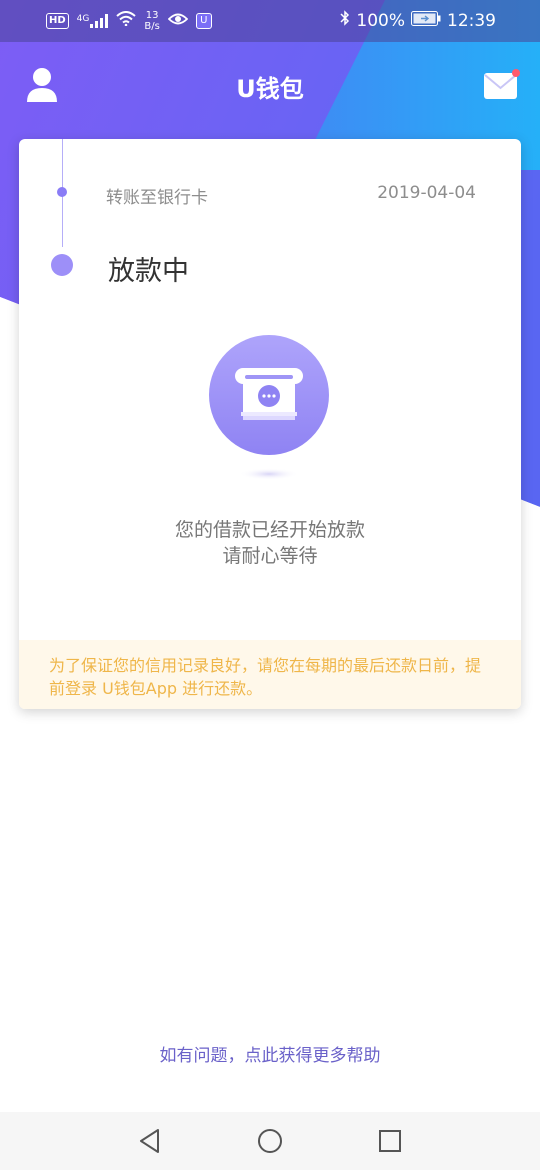 Image resolution: width=540 pixels, height=1170 pixels. Describe the element at coordinates (148, 271) in the screenshot. I see `current-step-label: 放款中` at that location.